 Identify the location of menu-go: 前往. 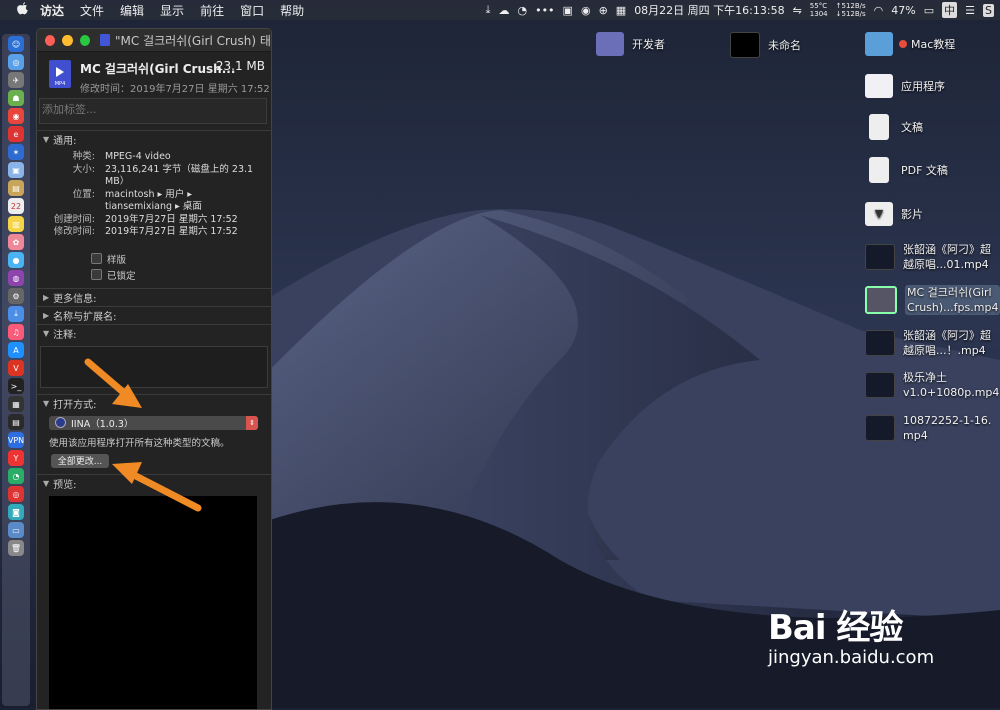
(212, 10).